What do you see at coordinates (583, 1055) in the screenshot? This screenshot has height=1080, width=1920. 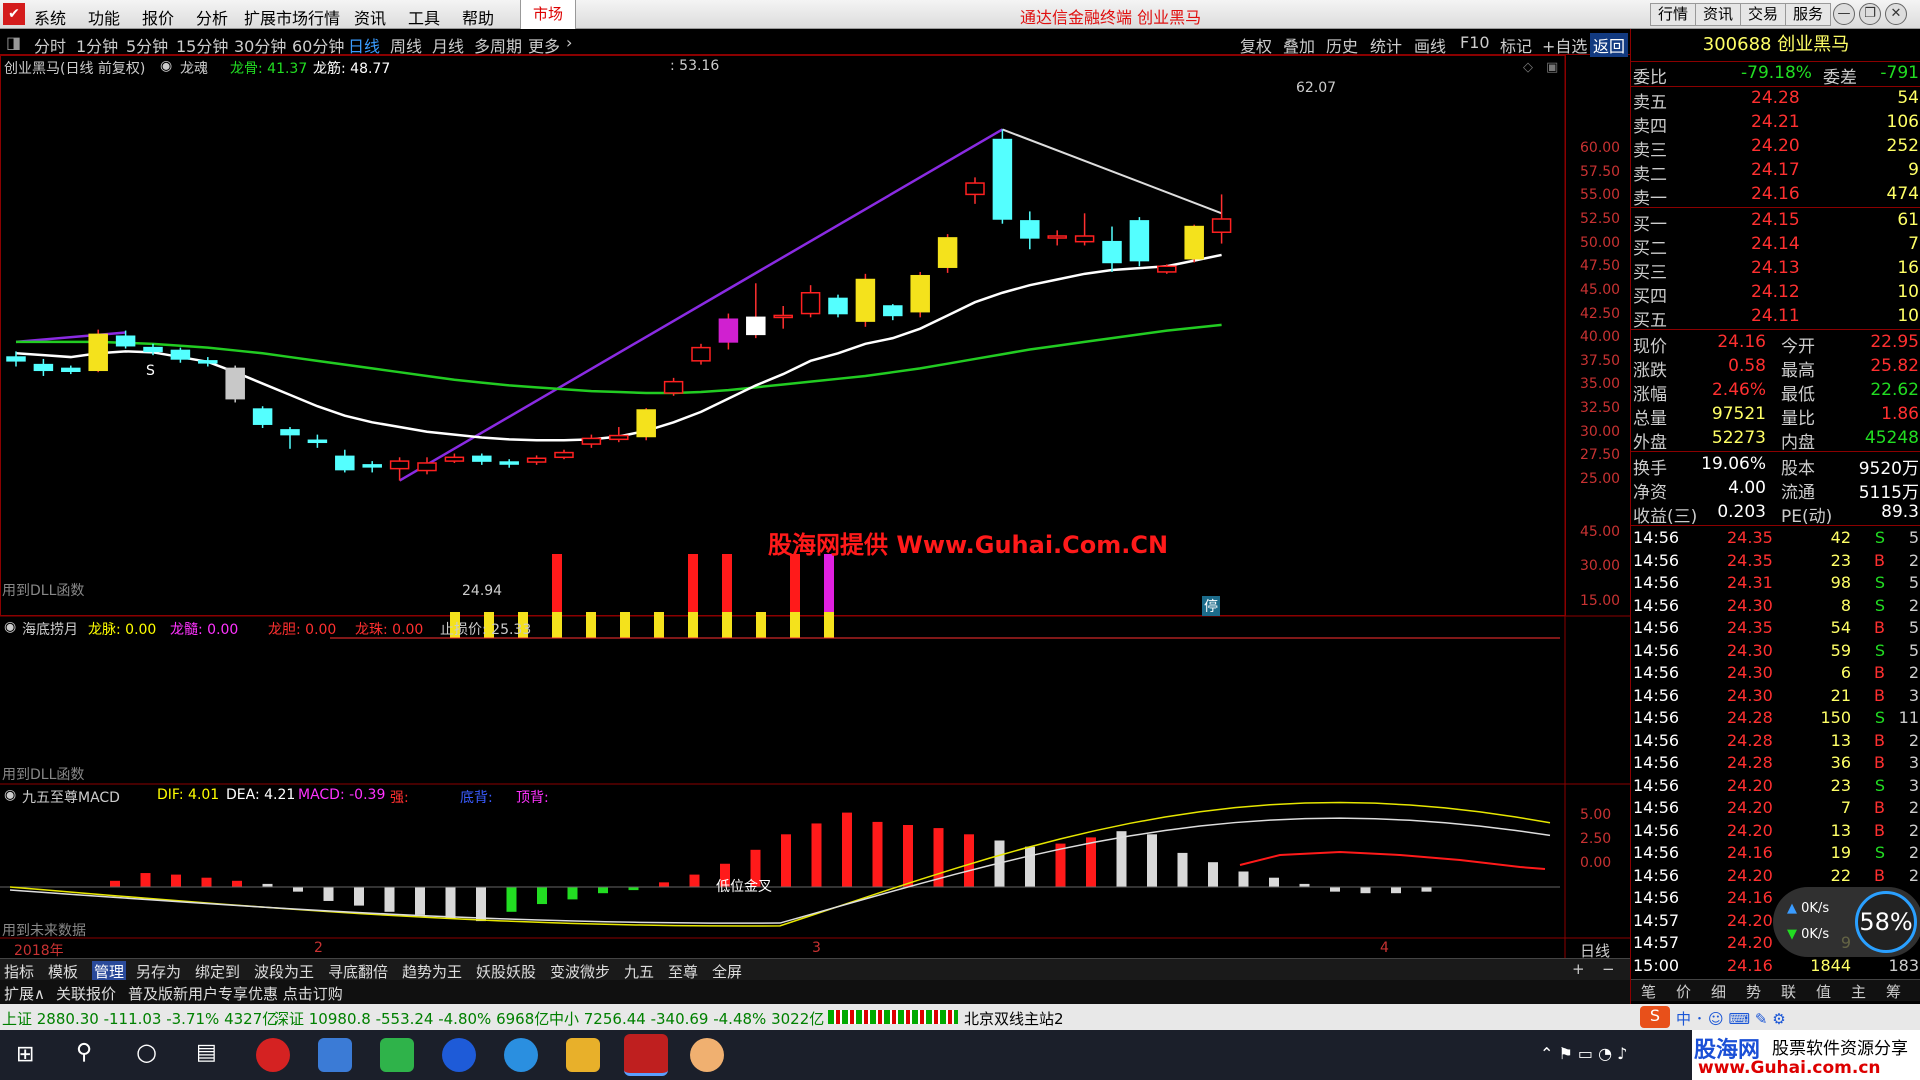 I see `file-explorer-icon` at bounding box center [583, 1055].